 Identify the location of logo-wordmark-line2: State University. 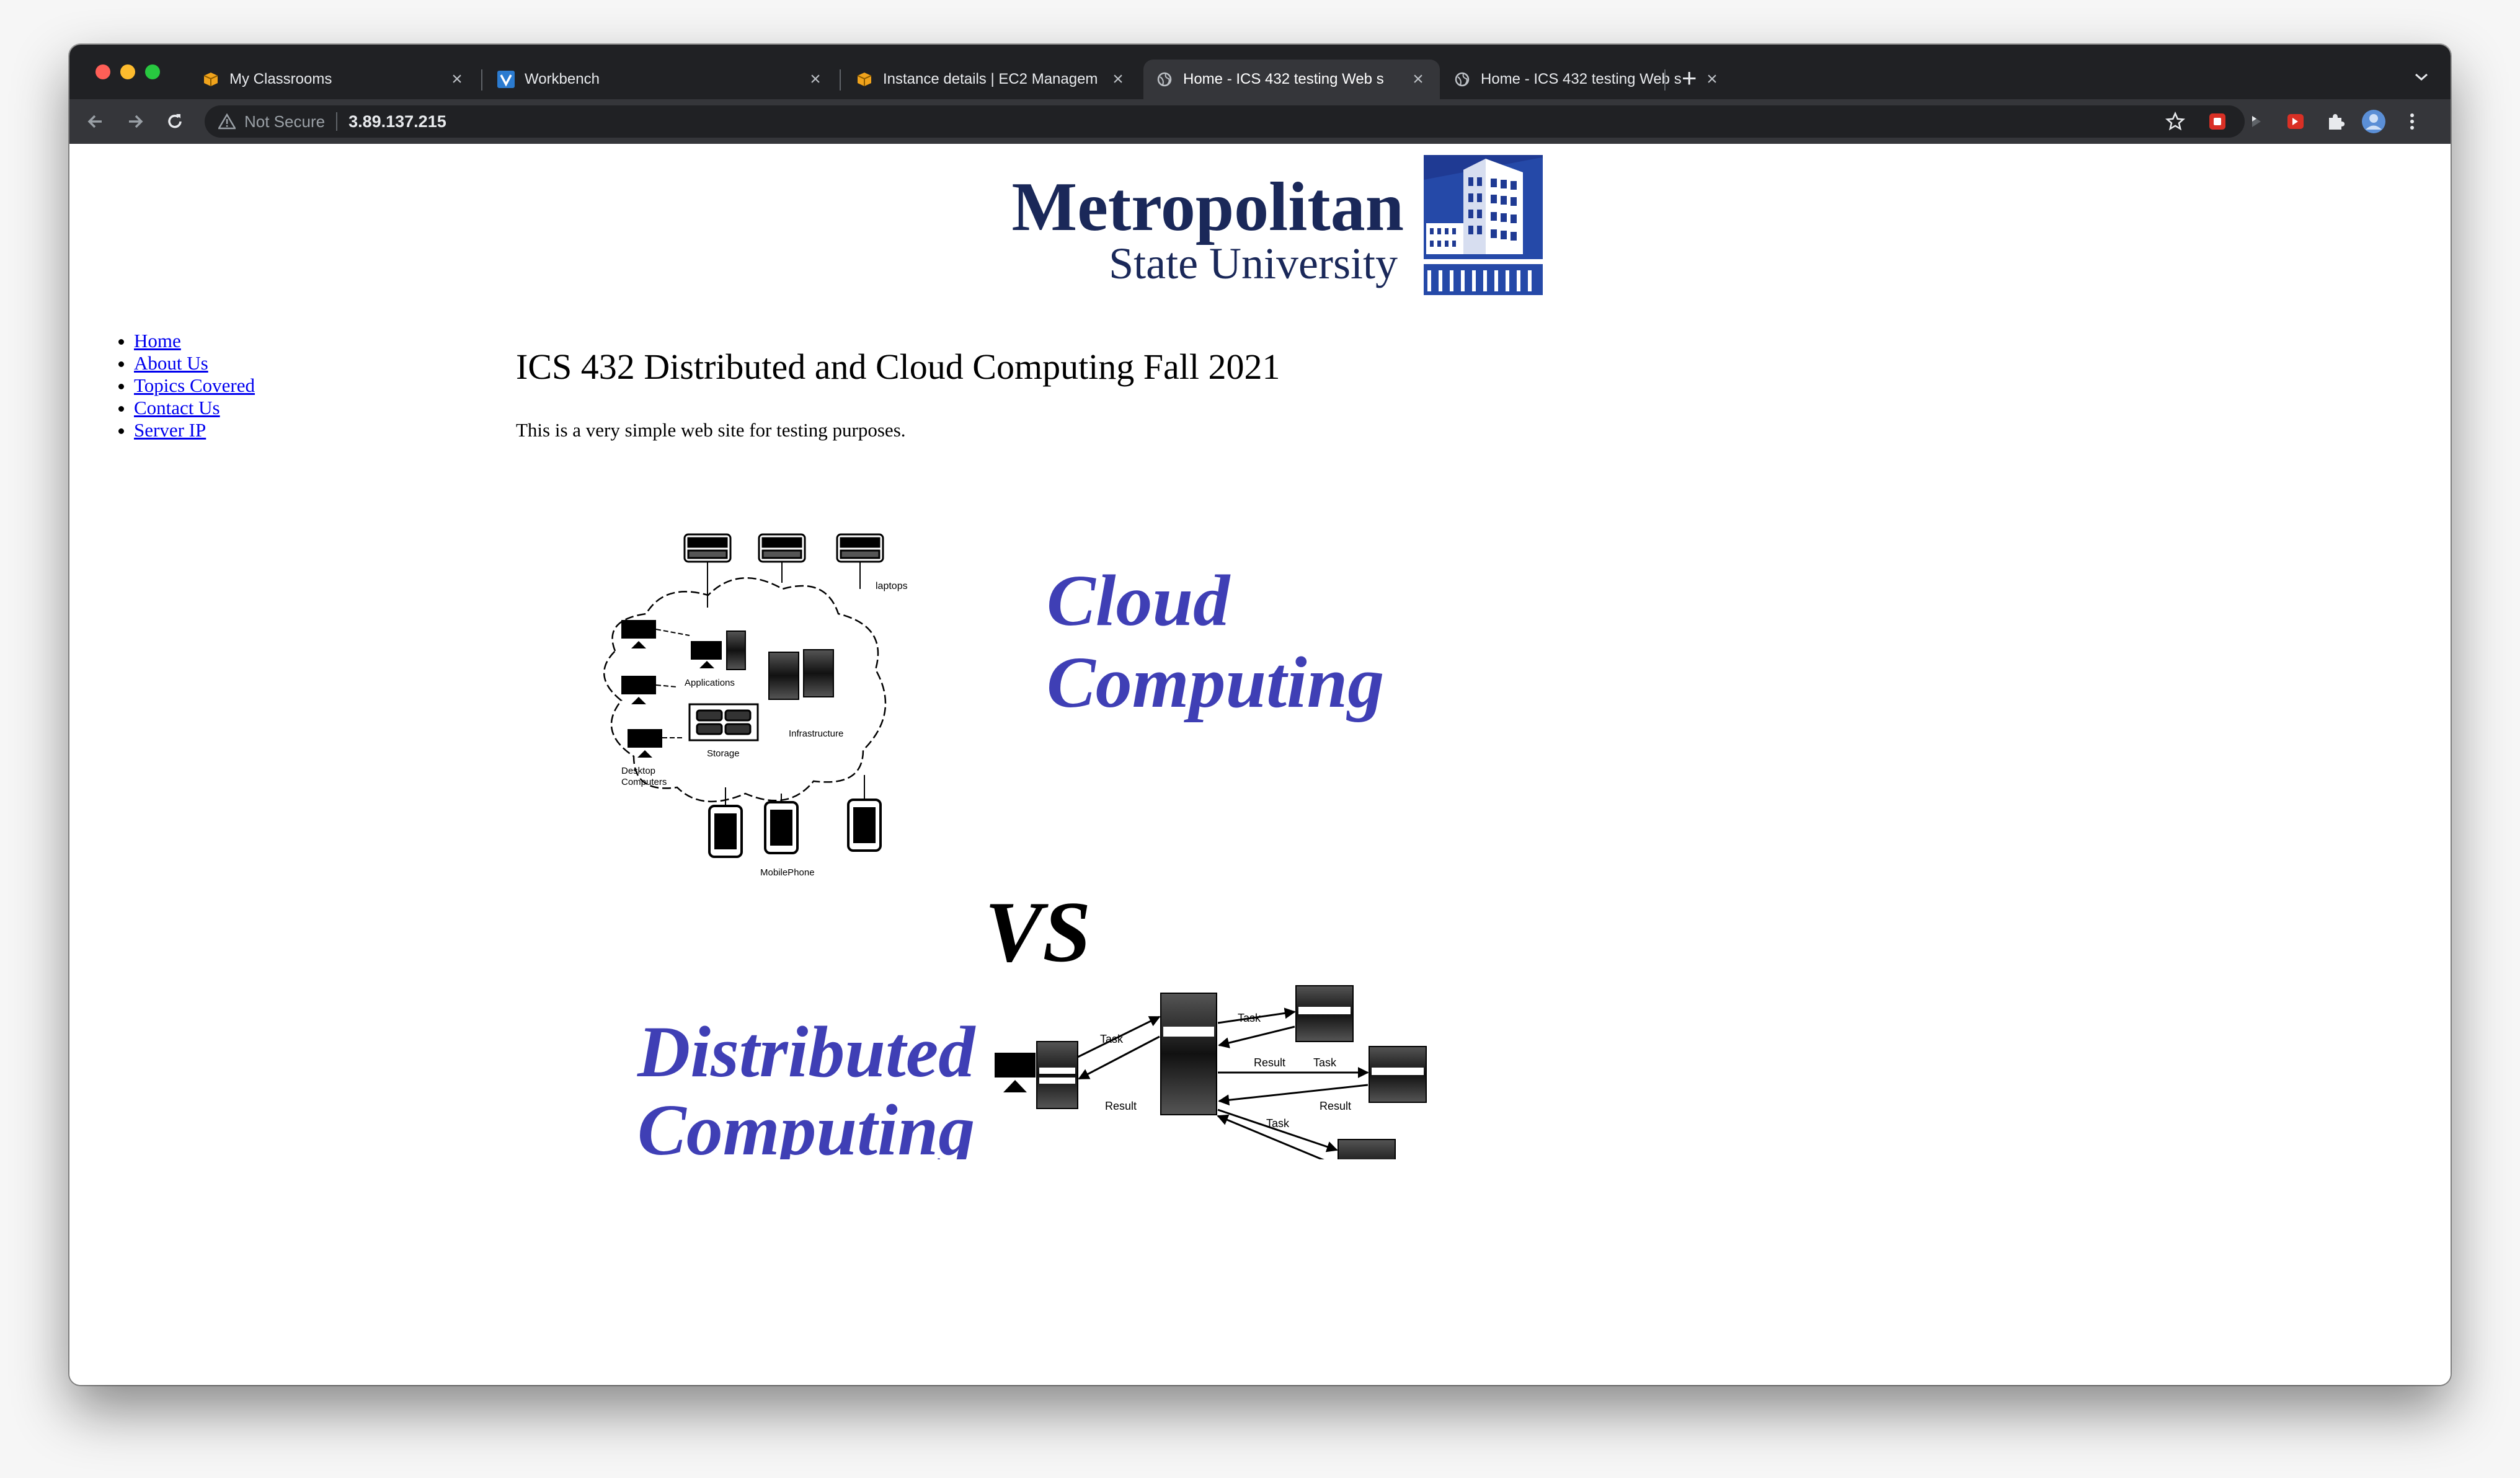
(1253, 263).